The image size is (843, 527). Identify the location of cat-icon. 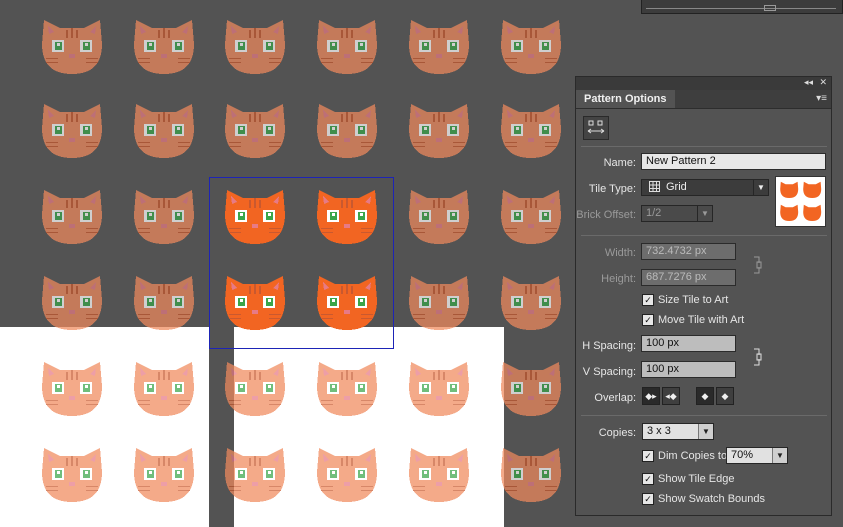
(801, 201).